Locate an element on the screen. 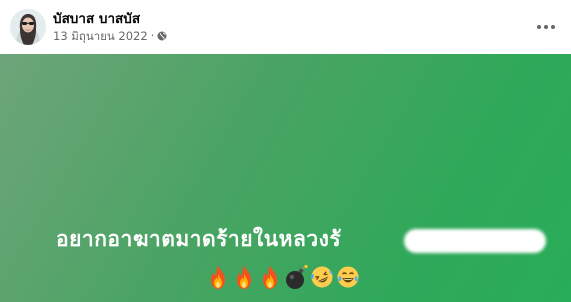  emoji-row is located at coordinates (283, 278).